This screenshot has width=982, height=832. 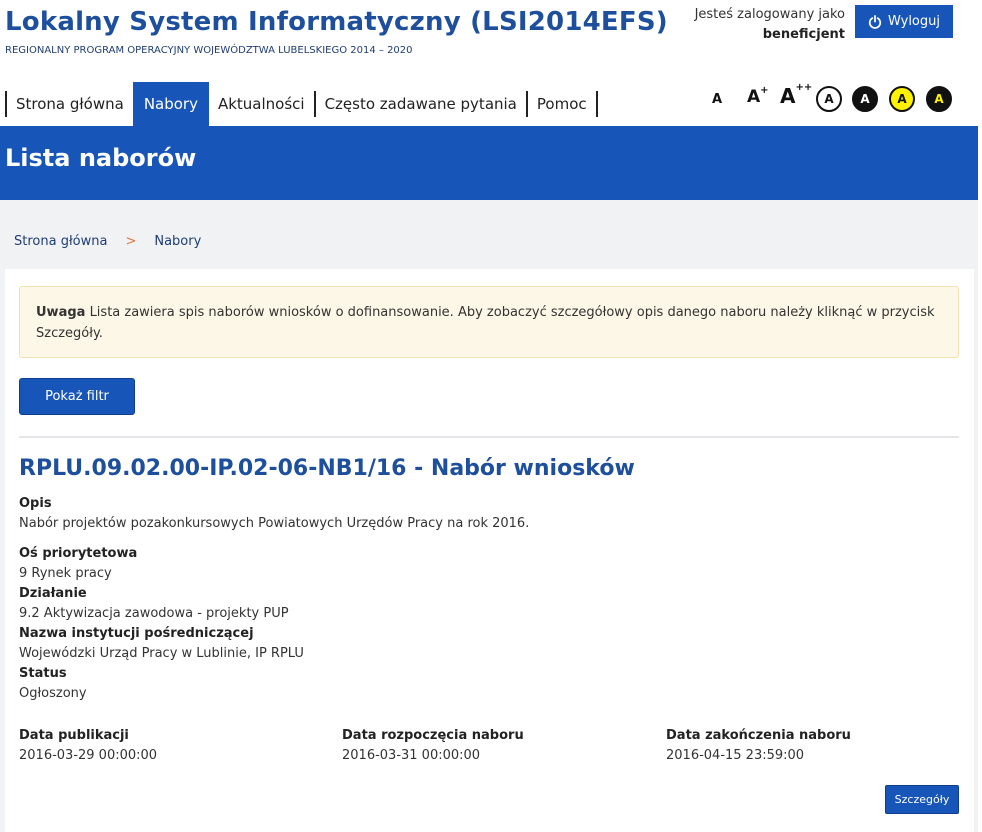 I want to click on start-date-value: 2016-03-31 00:00:00, so click(x=411, y=755).